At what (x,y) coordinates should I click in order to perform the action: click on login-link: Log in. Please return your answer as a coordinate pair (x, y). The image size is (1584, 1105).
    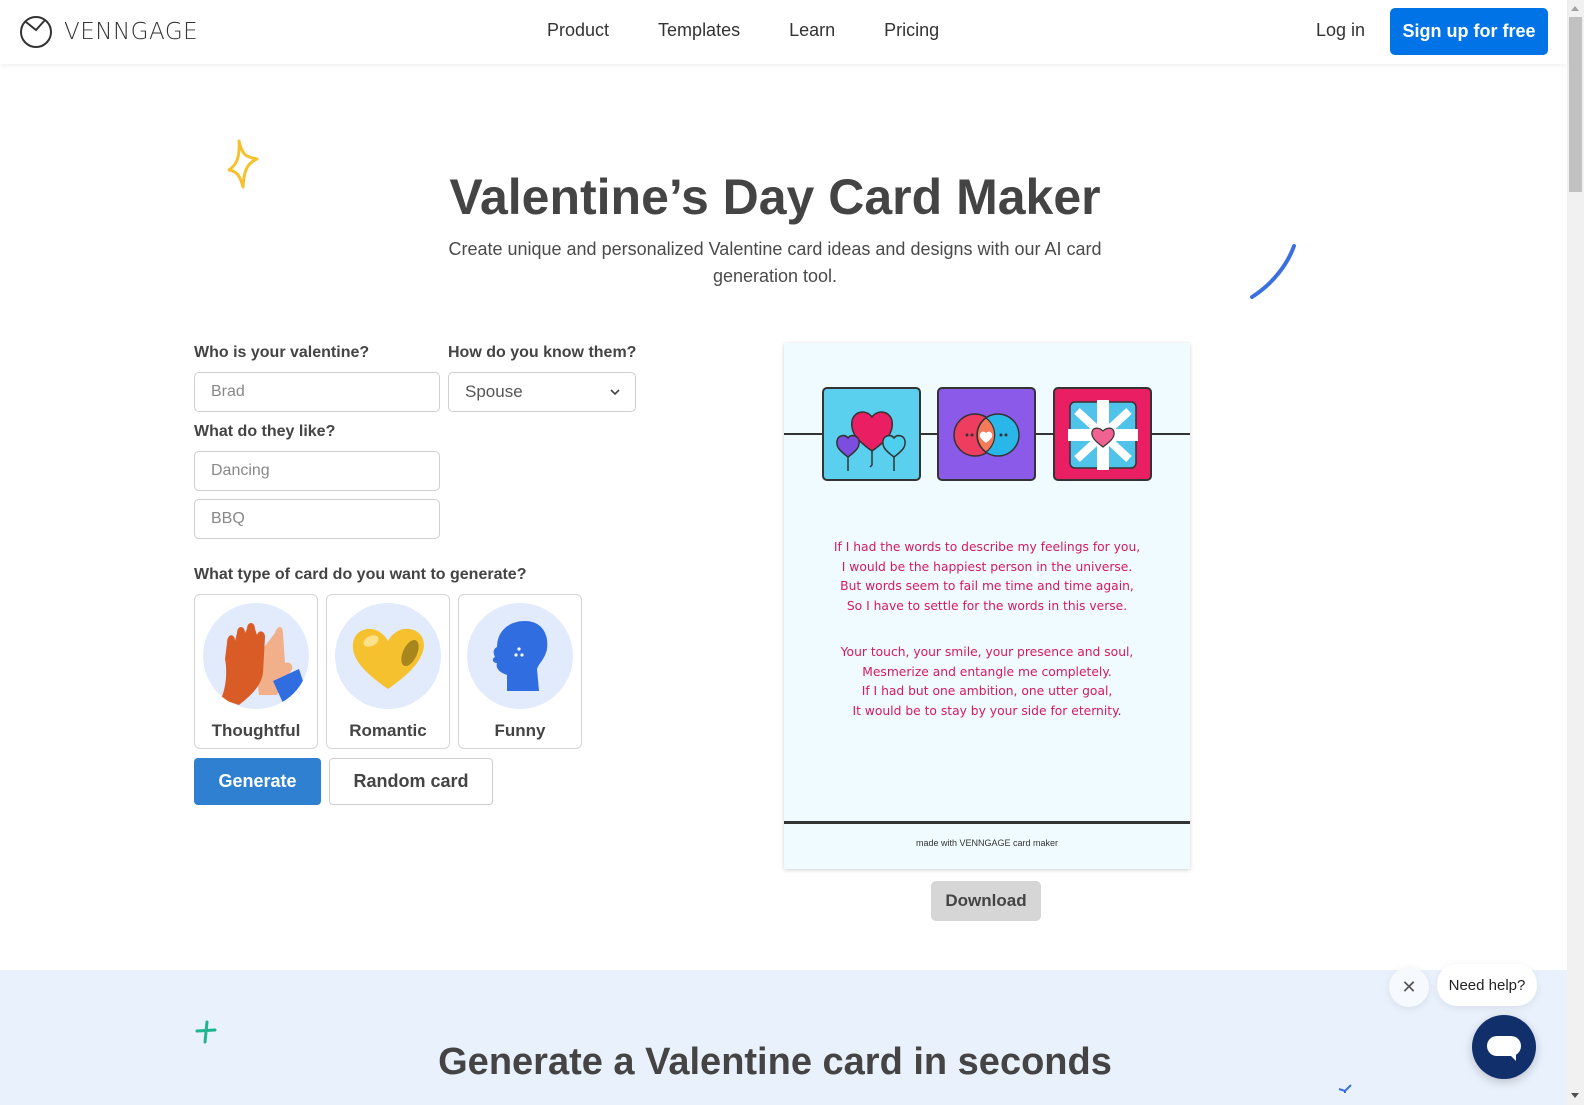
    Looking at the image, I should click on (1340, 30).